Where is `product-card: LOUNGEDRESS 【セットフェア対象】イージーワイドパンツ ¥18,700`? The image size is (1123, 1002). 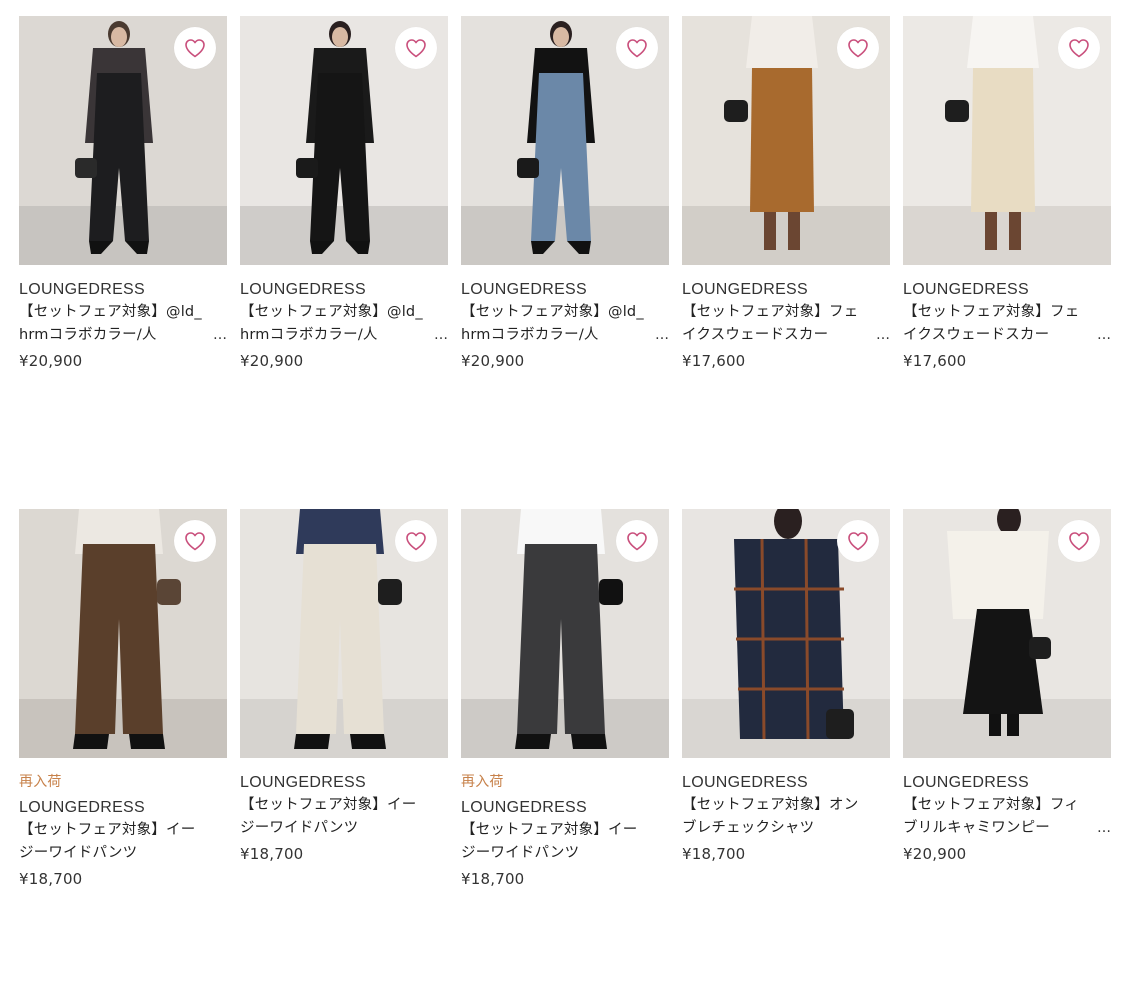 product-card: LOUNGEDRESS 【セットフェア対象】イージーワイドパンツ ¥18,700 is located at coordinates (344, 755).